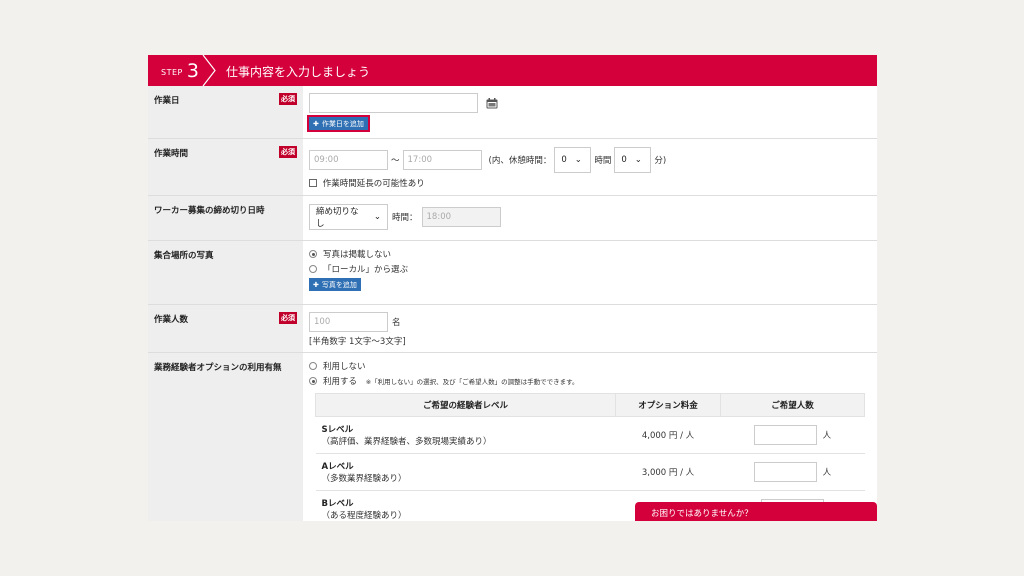 This screenshot has width=1024, height=576. I want to click on row-deadline: ワーカー募集の締め切り日時 締め切りなし ⌄ 時間： 18:00, so click(512, 218).